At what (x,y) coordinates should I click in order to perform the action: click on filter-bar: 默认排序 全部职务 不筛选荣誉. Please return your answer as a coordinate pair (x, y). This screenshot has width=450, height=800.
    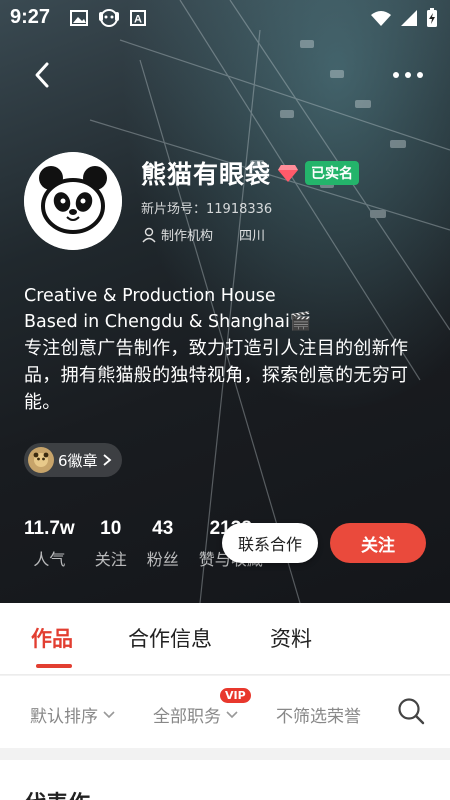
    Looking at the image, I should click on (225, 712).